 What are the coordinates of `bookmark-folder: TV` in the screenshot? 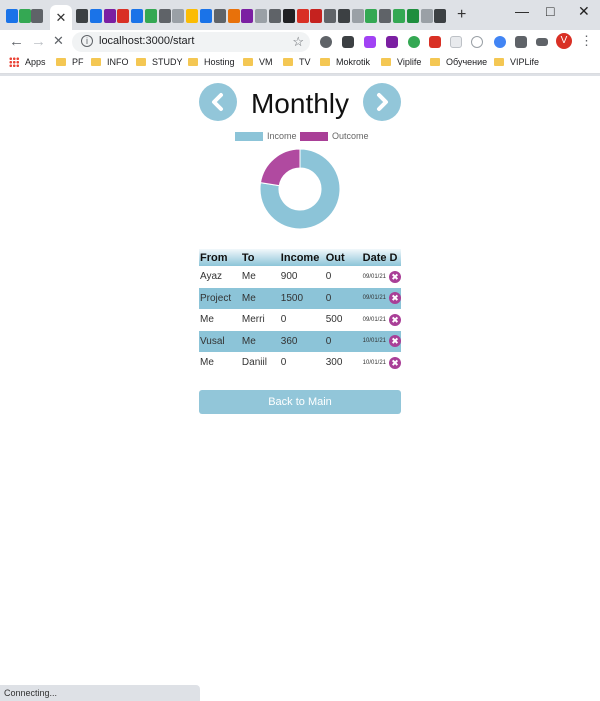 It's located at (297, 62).